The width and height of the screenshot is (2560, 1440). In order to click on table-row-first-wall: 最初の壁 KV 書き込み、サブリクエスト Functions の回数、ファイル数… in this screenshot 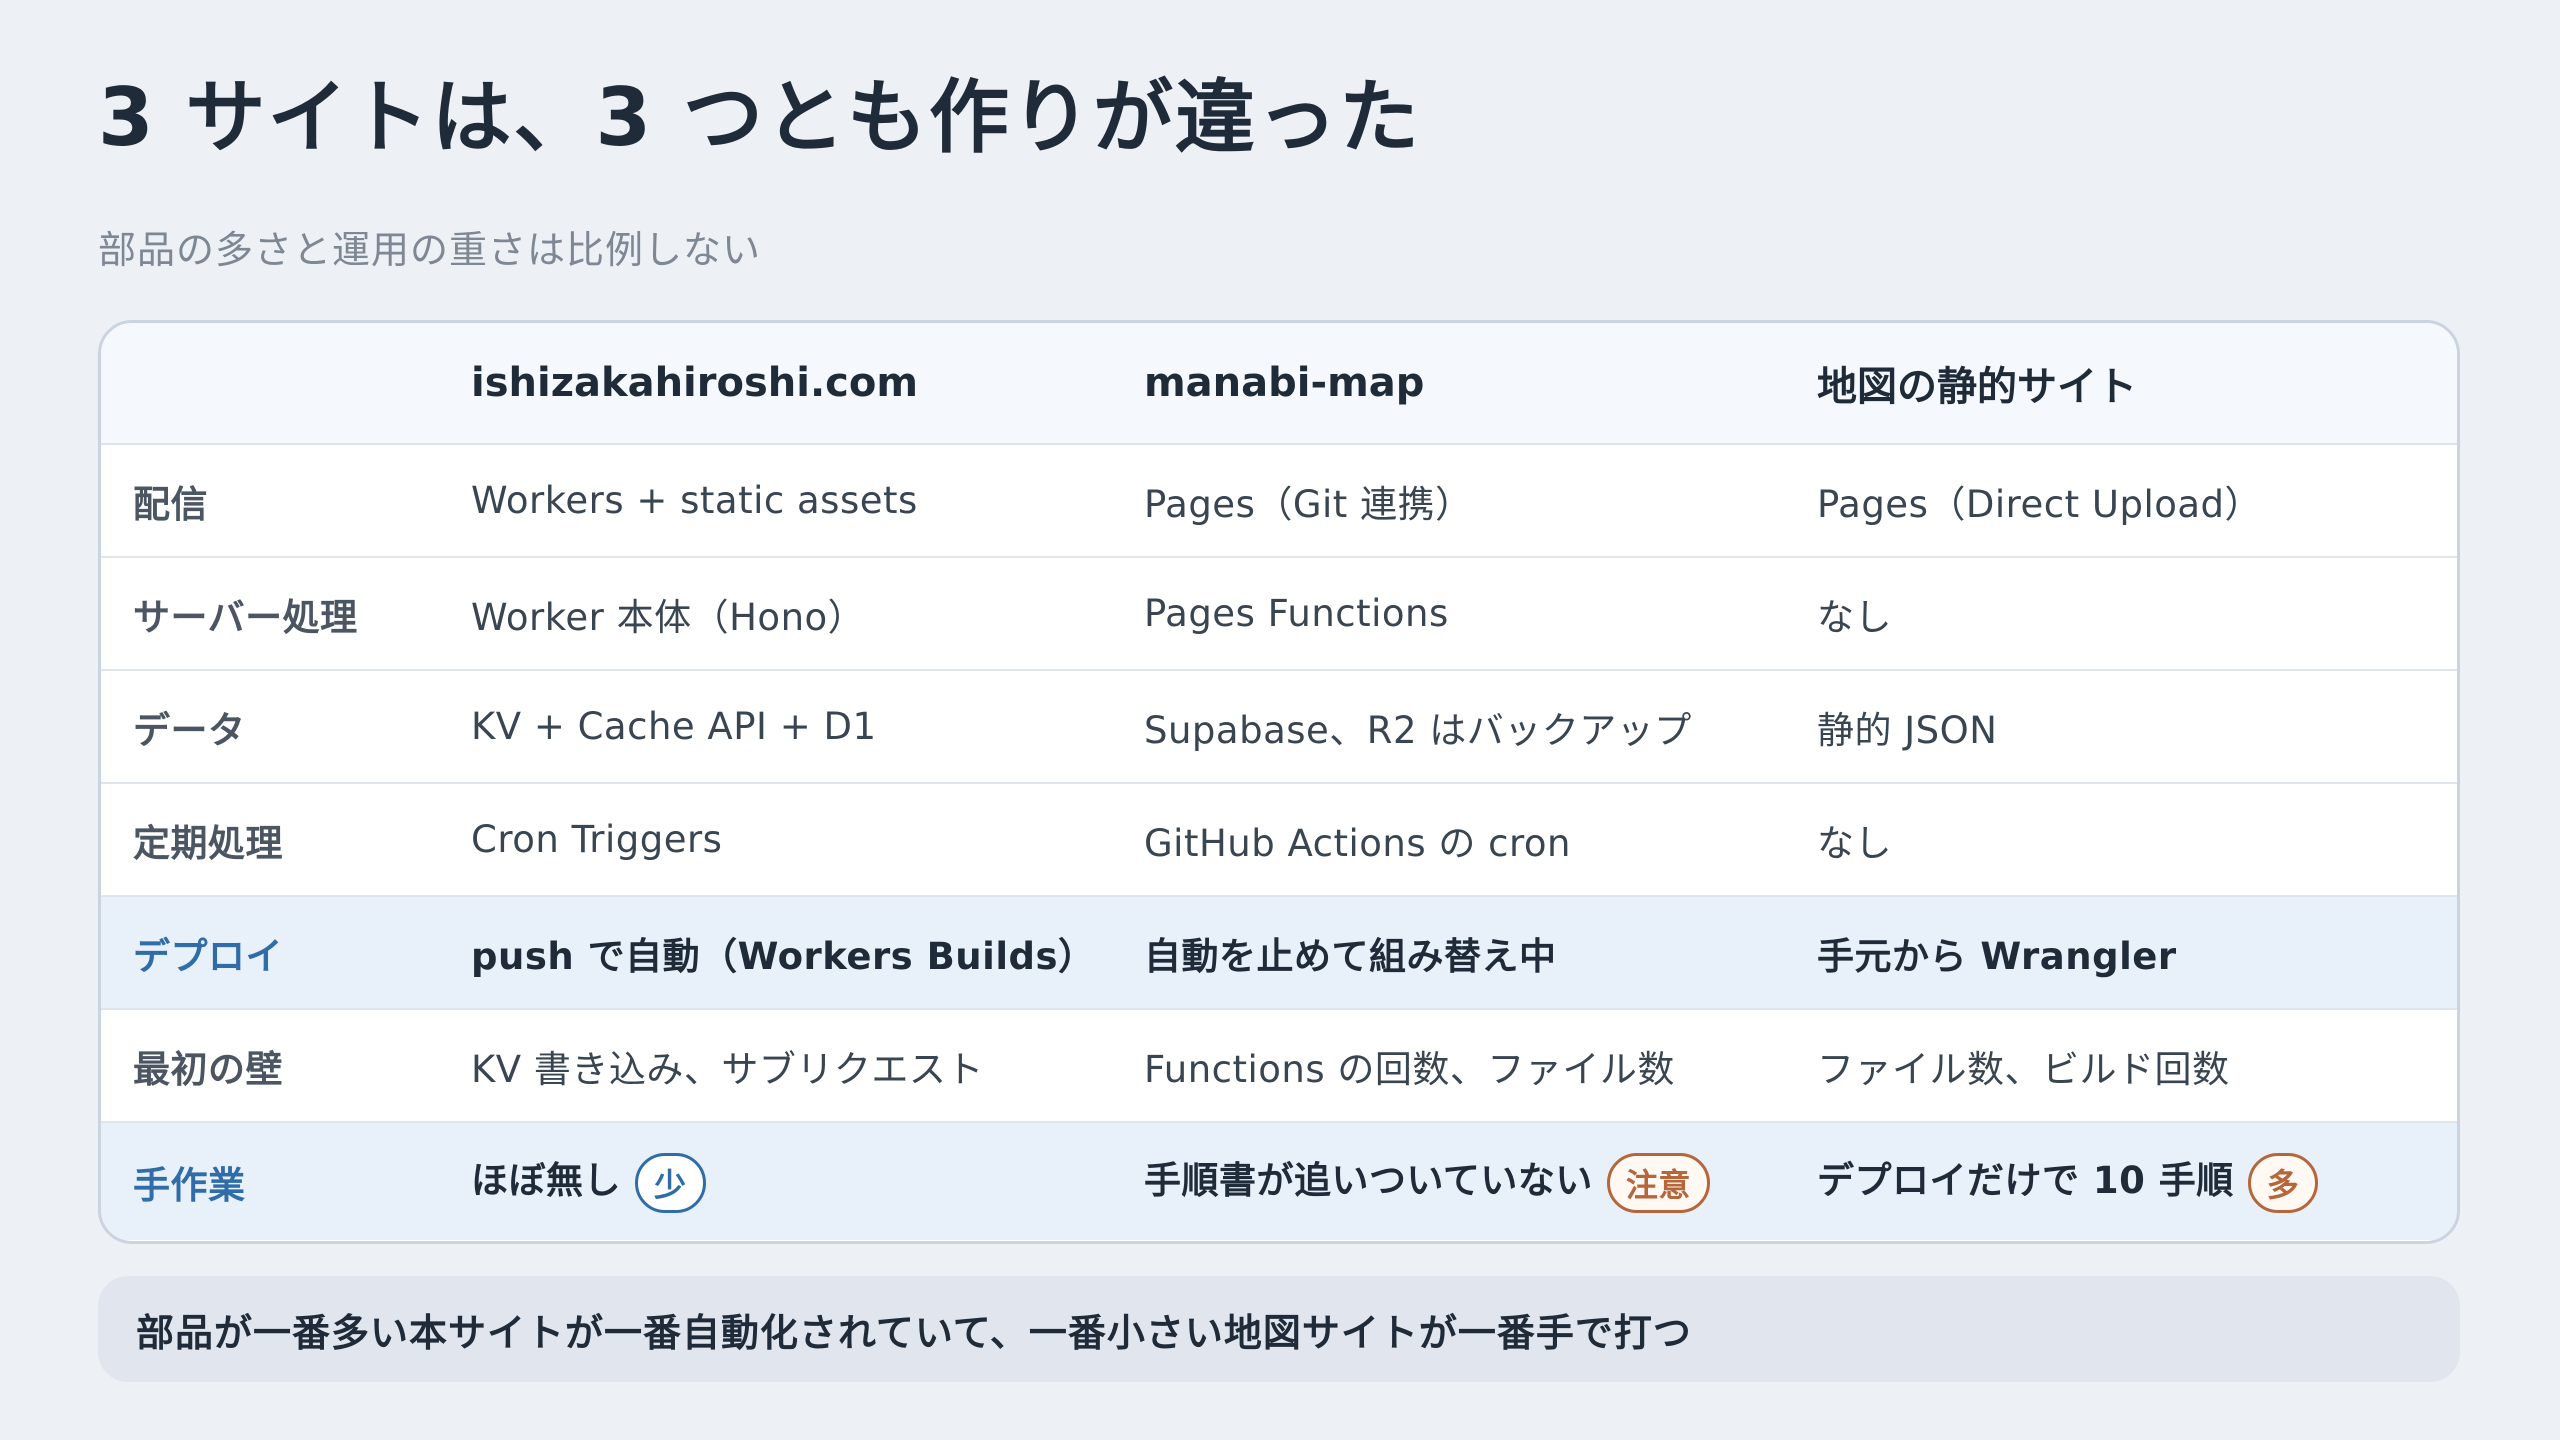, I will do `click(1279, 1065)`.